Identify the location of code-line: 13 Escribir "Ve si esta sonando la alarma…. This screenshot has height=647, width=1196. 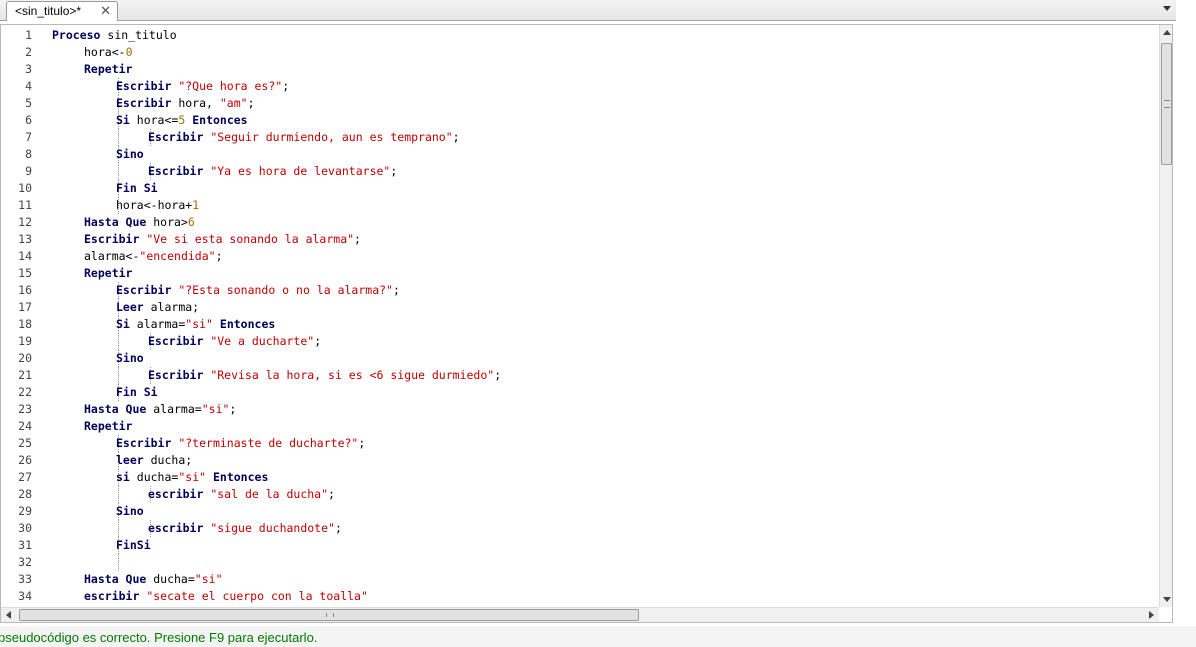
(580, 239).